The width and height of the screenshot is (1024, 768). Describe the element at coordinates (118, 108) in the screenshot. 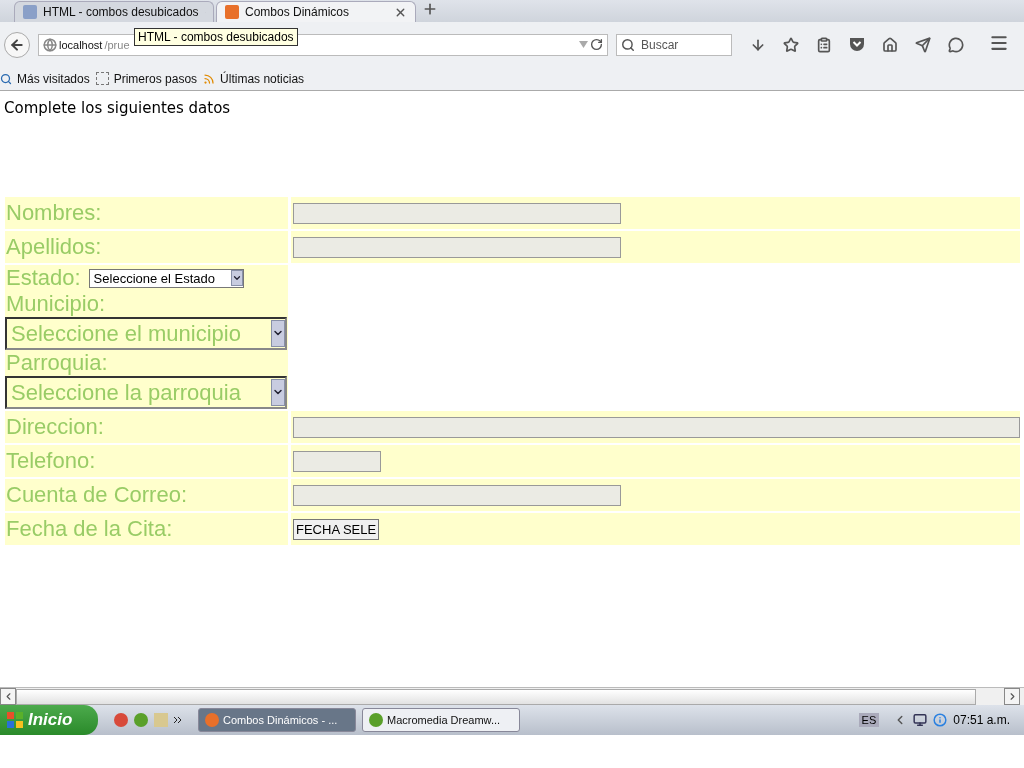

I see `page-heading: Complete los siguientes datos` at that location.